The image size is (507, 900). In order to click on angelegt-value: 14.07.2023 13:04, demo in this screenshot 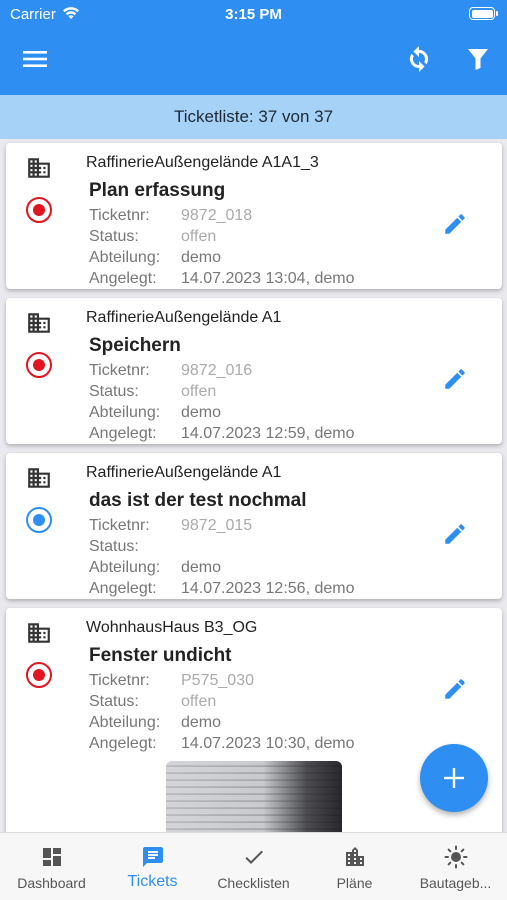, I will do `click(268, 278)`.